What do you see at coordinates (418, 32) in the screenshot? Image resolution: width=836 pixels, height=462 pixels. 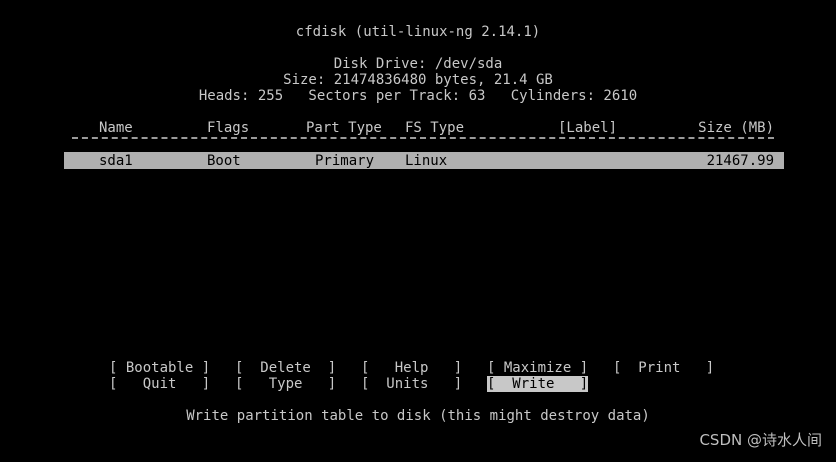 I see `program-title: cfdisk (util-linux-ng 2.14.1)` at bounding box center [418, 32].